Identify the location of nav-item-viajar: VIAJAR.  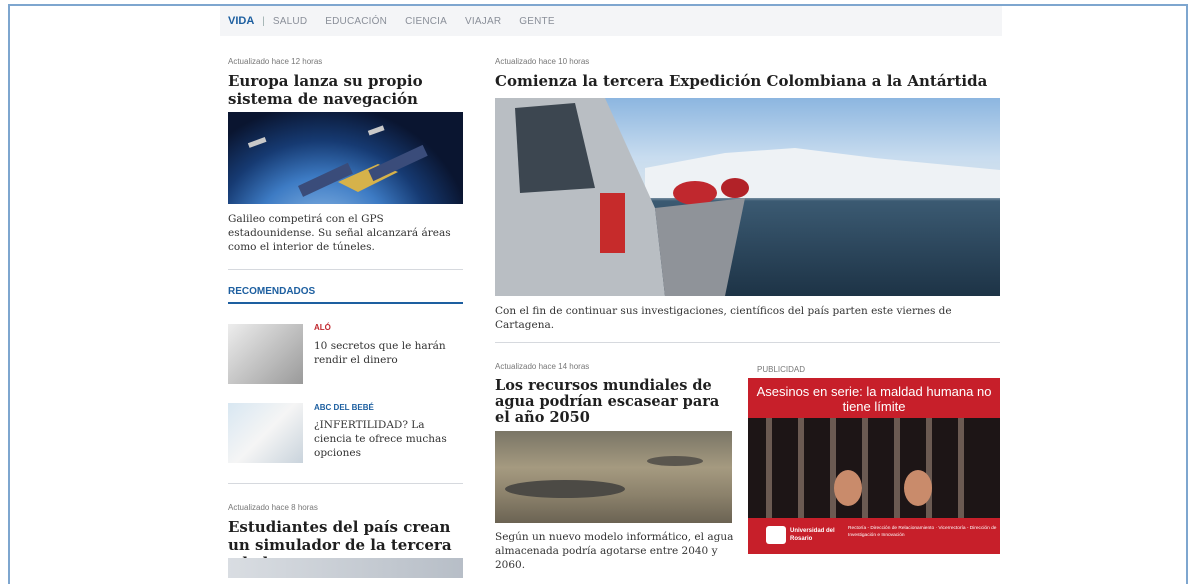
(483, 21).